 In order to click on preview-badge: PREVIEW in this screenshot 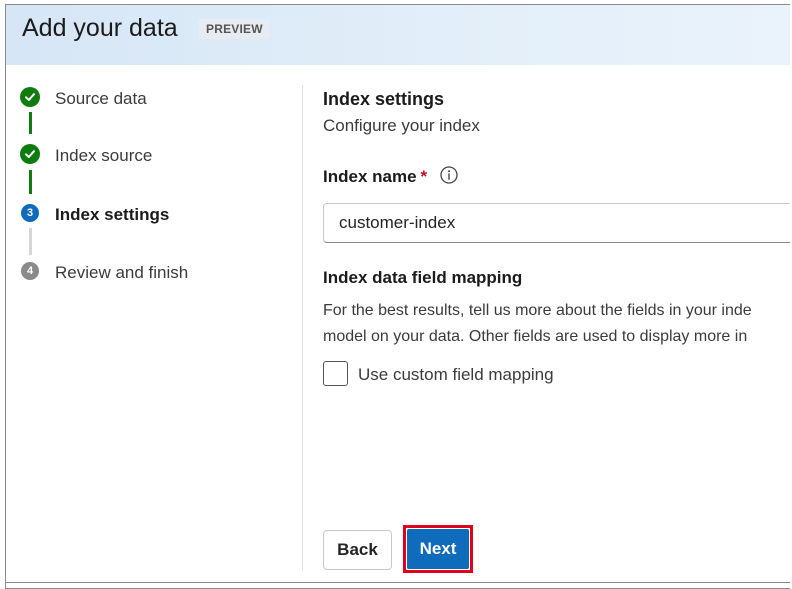, I will do `click(234, 29)`.